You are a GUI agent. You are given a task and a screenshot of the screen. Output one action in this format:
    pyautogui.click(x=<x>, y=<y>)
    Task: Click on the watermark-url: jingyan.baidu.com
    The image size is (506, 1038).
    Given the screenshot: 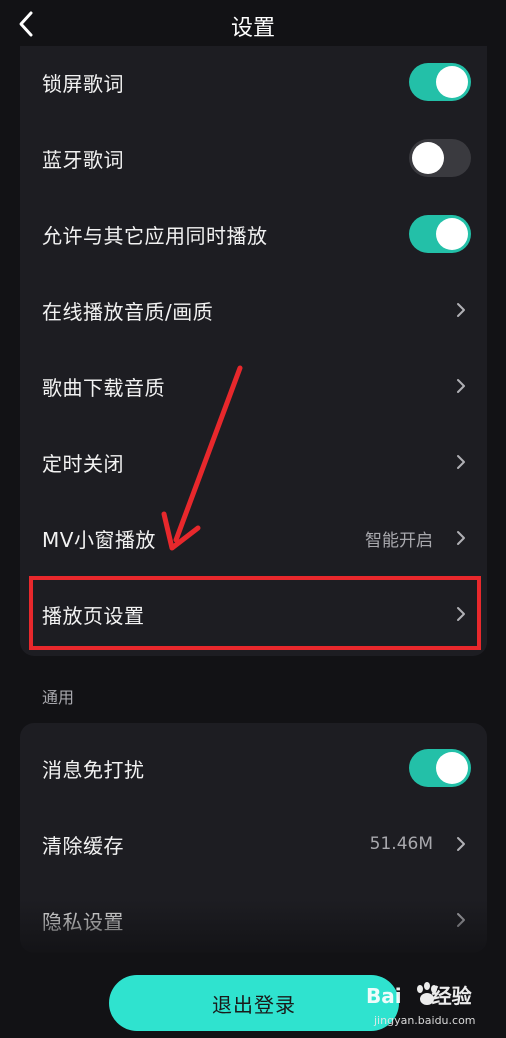 What is the action you would take?
    pyautogui.click(x=425, y=1020)
    